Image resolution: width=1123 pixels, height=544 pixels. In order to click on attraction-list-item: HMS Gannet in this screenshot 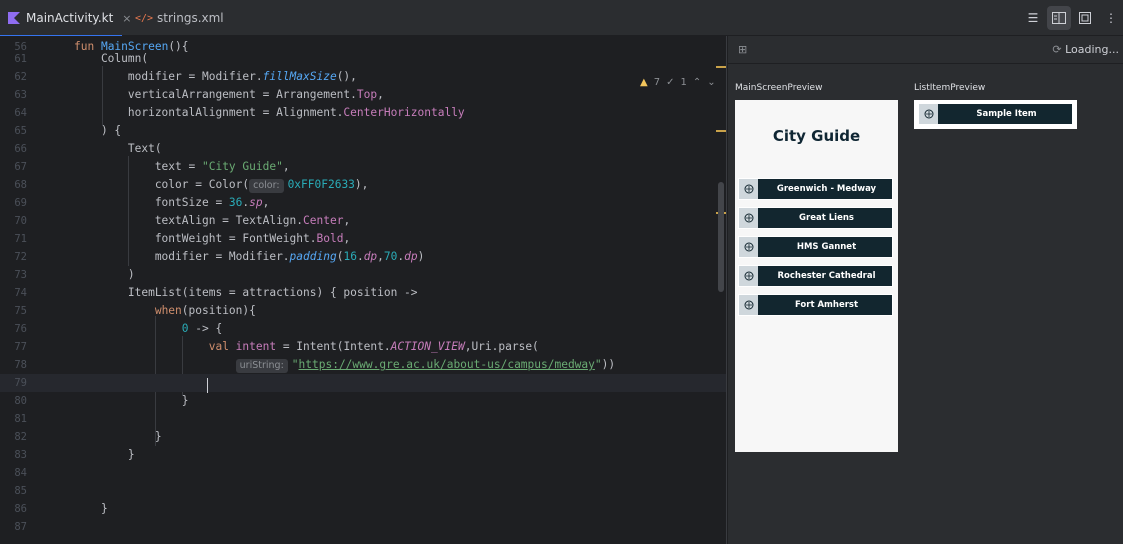, I will do `click(815, 247)`.